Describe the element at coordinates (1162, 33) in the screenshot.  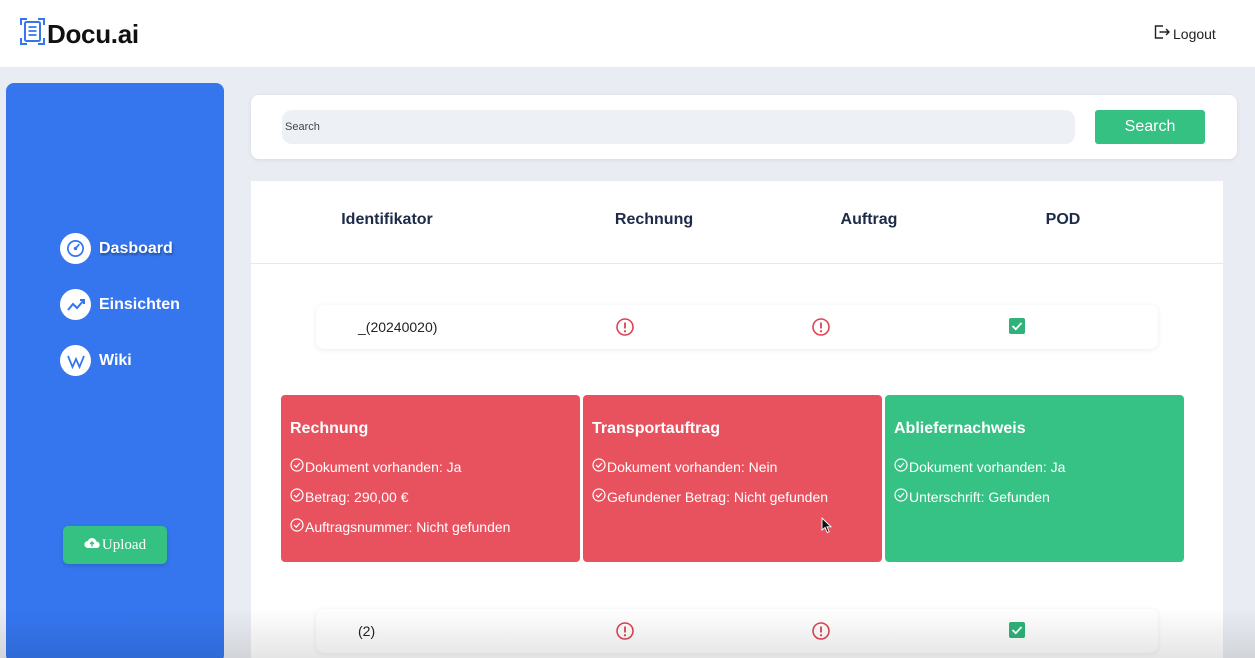
I see `logout-icon` at that location.